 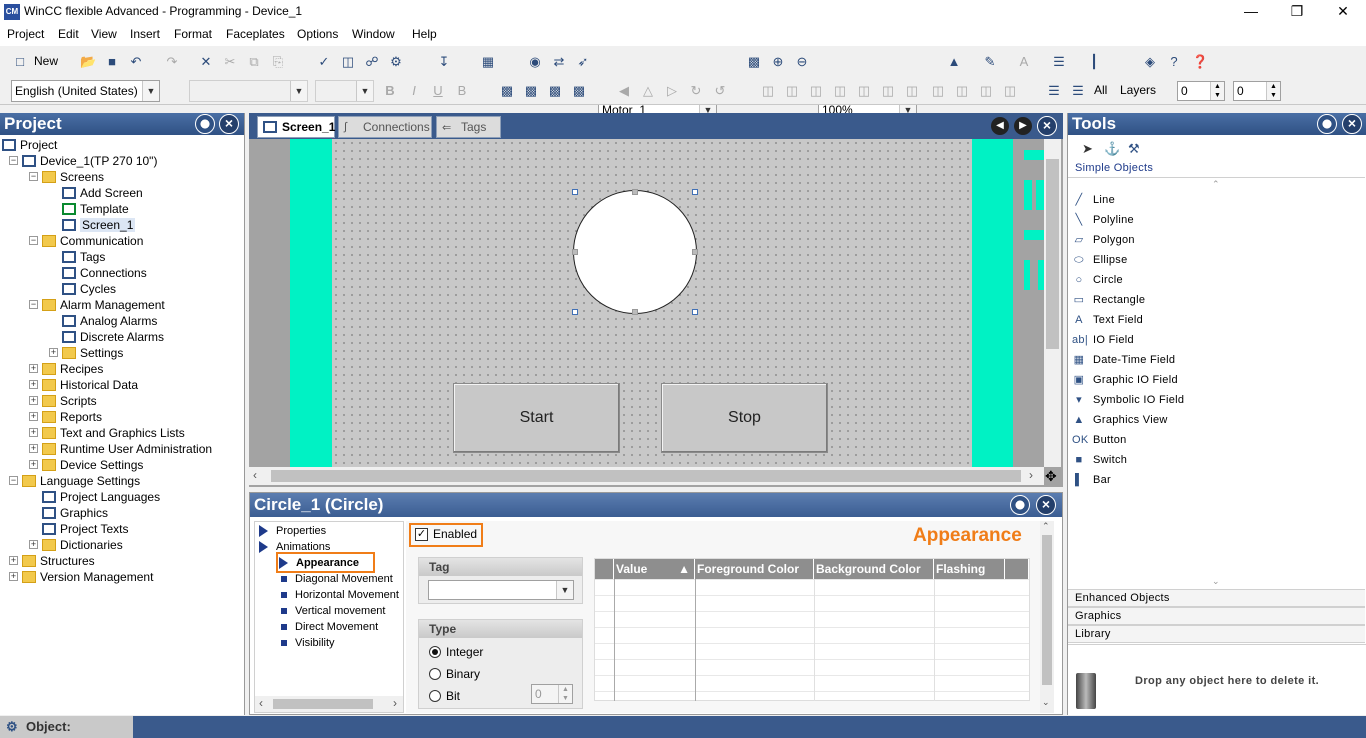 What do you see at coordinates (744, 418) in the screenshot?
I see `stop-button: Stop` at bounding box center [744, 418].